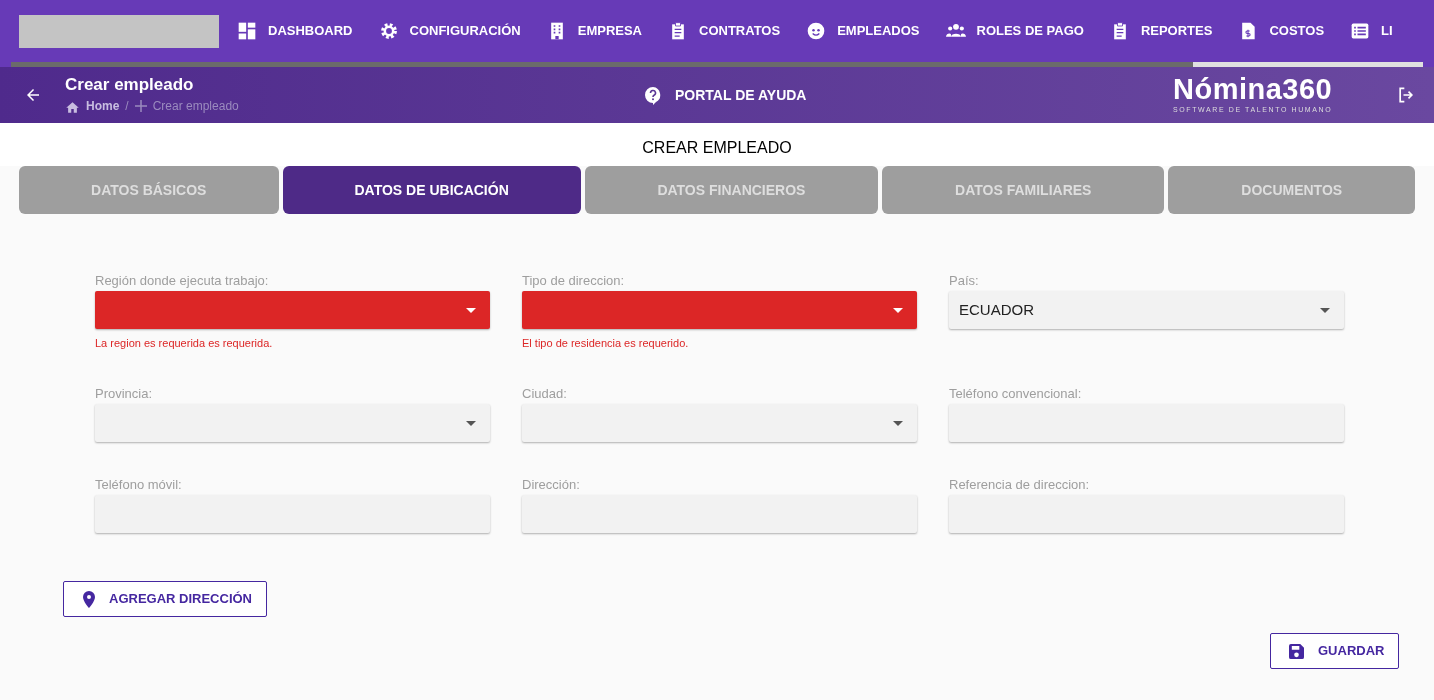  I want to click on nav-item: REPORTES, so click(1161, 31).